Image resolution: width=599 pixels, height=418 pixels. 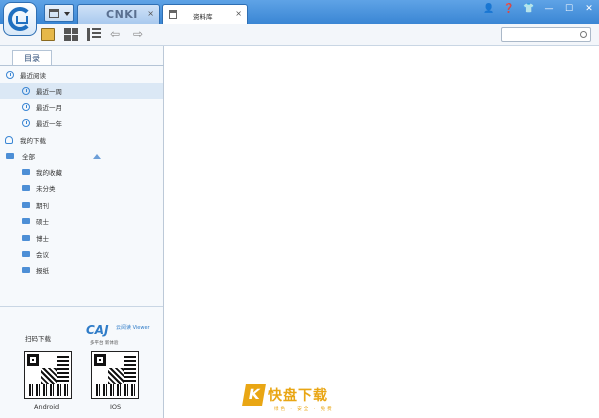 I want to click on list-view-icon, so click(x=94, y=34).